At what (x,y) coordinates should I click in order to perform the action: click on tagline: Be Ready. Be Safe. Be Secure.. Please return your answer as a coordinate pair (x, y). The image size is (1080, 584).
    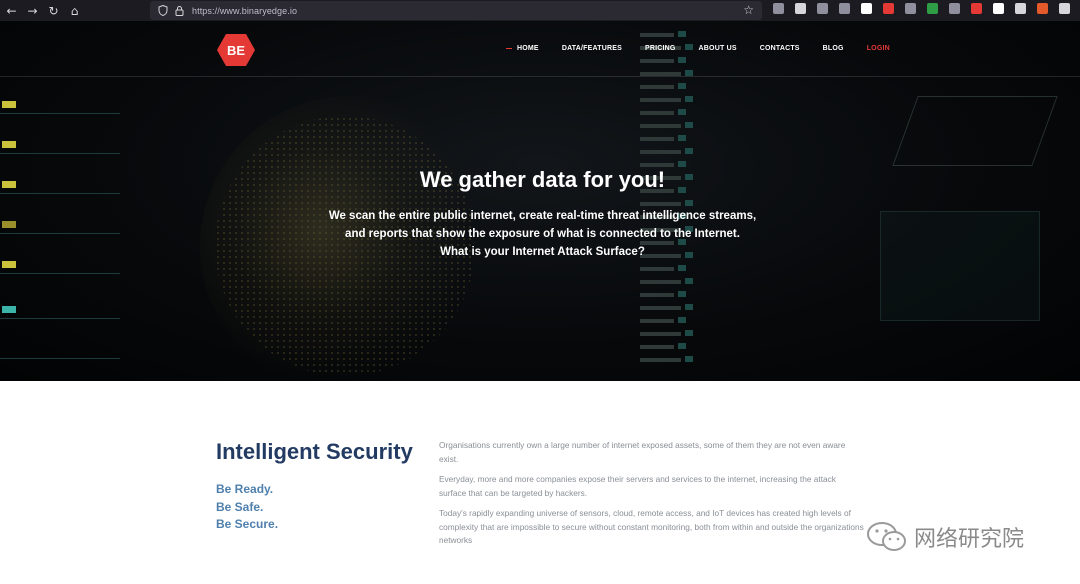
    Looking at the image, I should click on (247, 507).